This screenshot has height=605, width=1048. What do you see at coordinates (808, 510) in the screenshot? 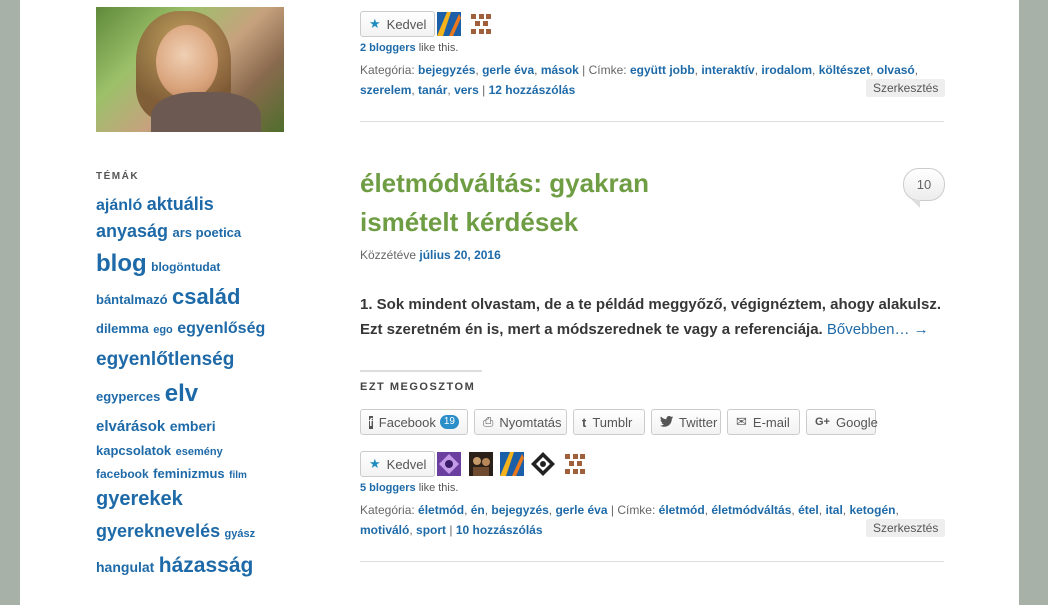
I see `tag-link: étel` at bounding box center [808, 510].